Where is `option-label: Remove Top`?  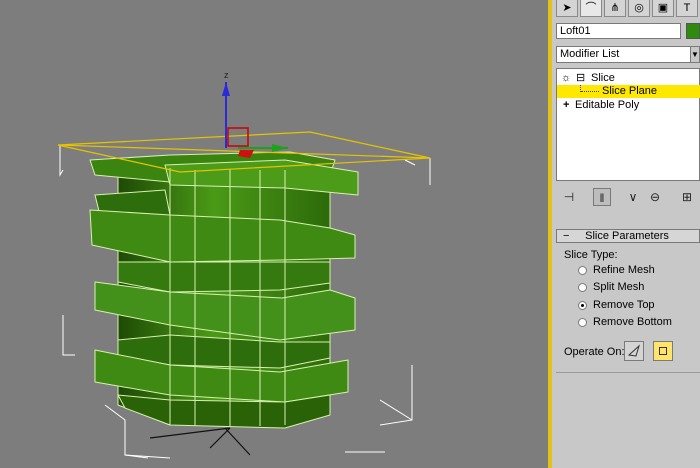 option-label: Remove Top is located at coordinates (624, 305).